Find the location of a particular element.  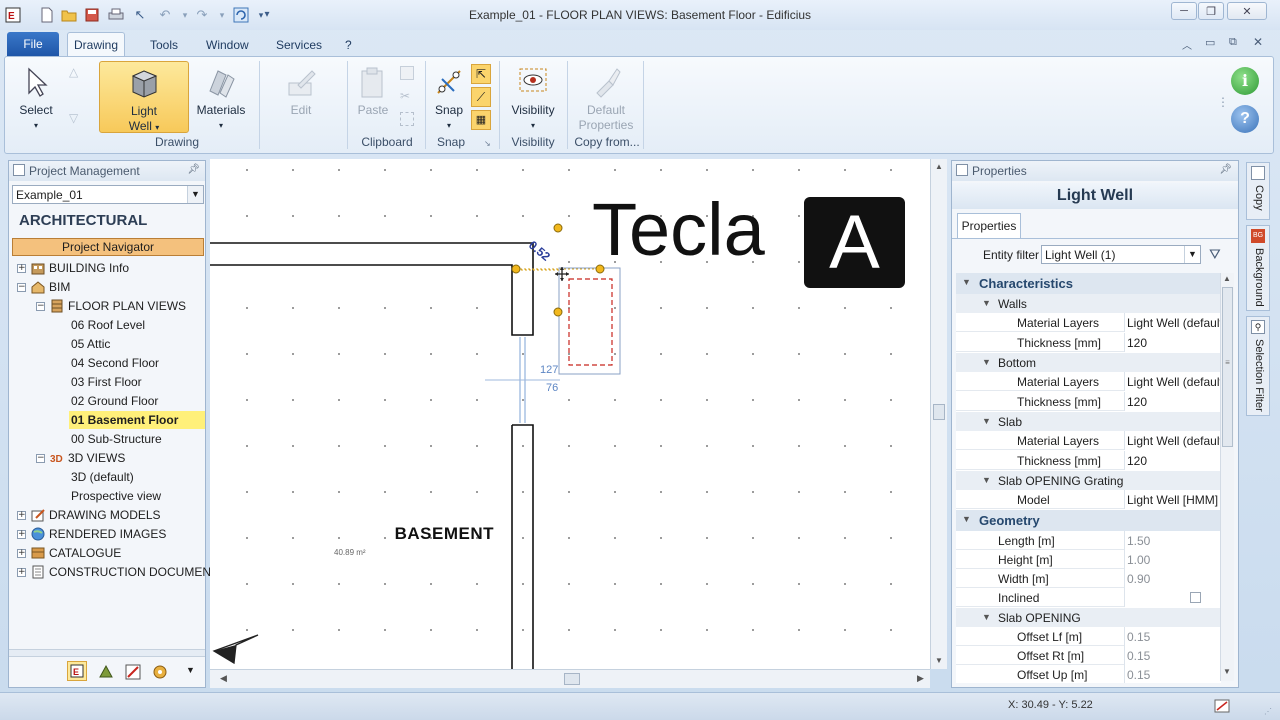

tab-tools: Tools is located at coordinates (164, 45).